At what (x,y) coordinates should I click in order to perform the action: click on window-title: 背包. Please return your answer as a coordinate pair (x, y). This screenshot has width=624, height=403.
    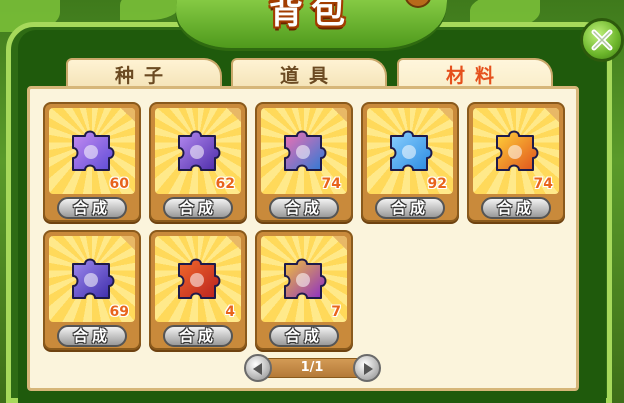
    Looking at the image, I should click on (311, 16).